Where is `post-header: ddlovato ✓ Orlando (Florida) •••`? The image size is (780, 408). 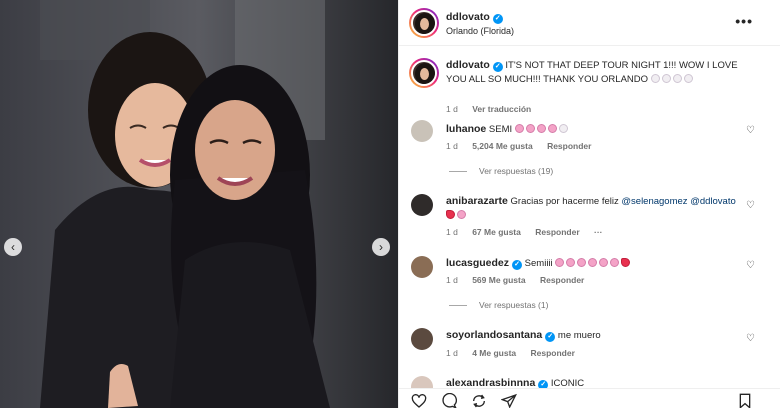 post-header: ddlovato ✓ Orlando (Florida) ••• is located at coordinates (589, 23).